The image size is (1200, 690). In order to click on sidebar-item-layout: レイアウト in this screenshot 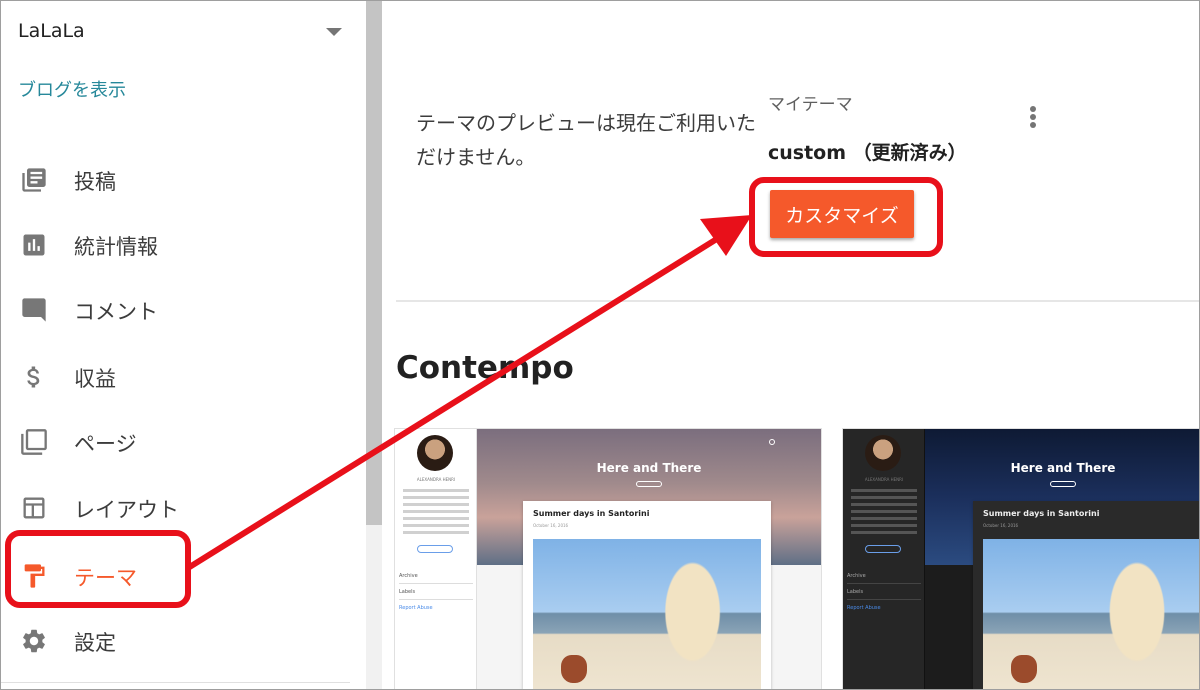, I will do `click(183, 508)`.